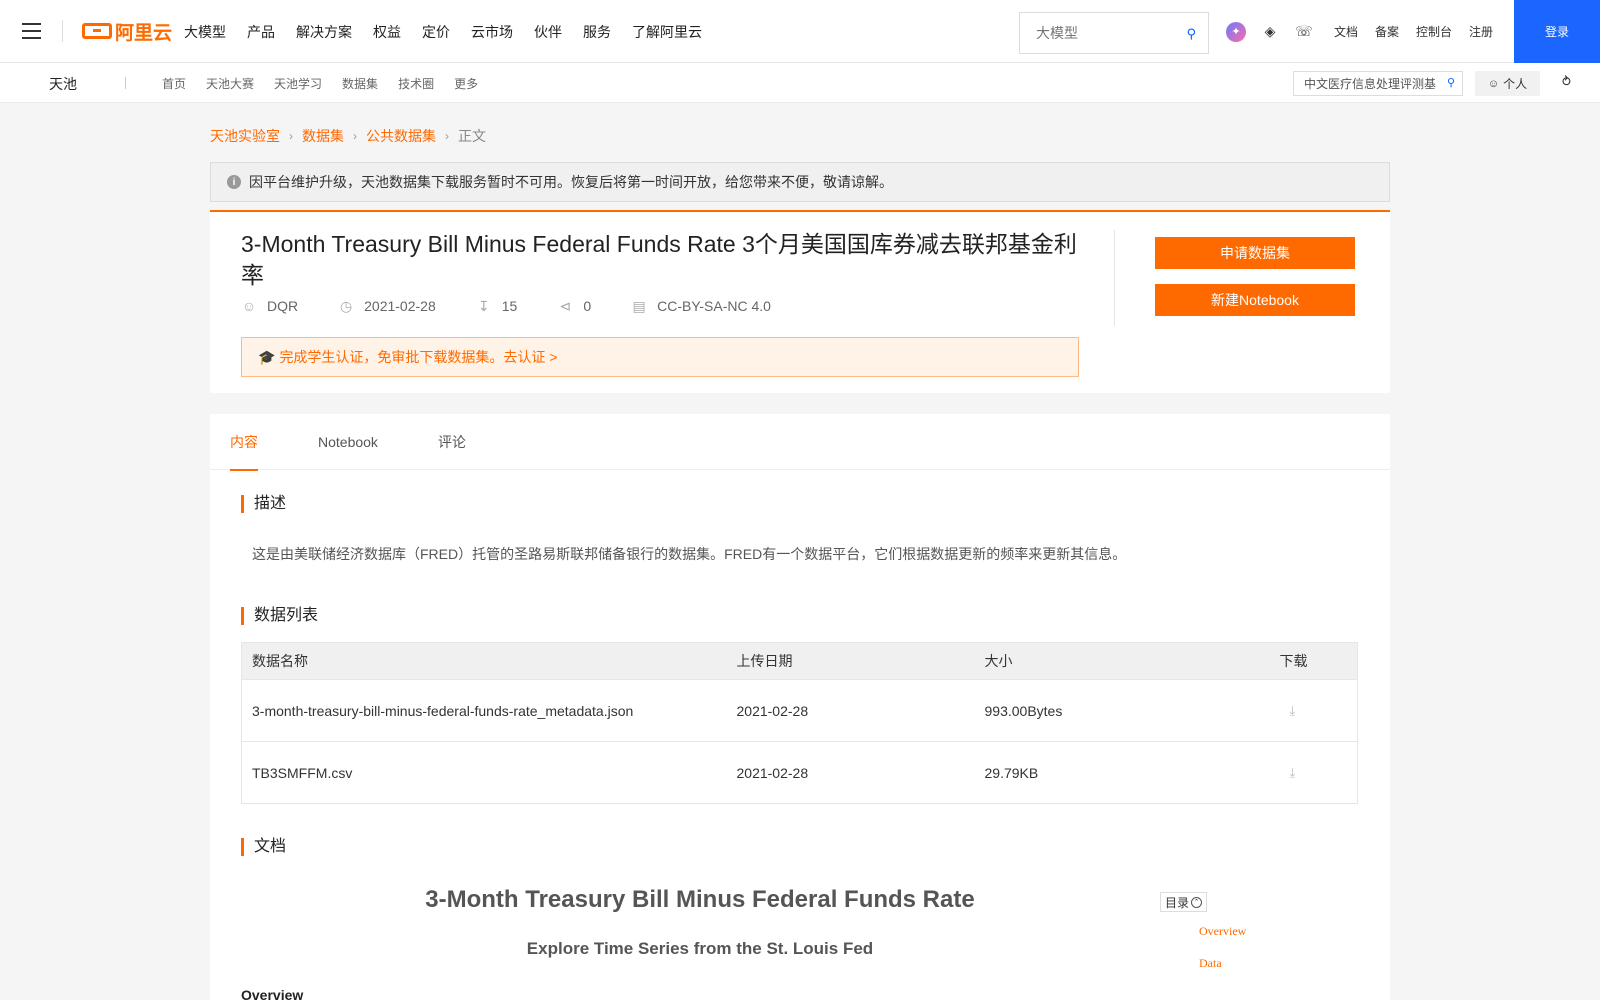 The width and height of the screenshot is (1600, 1000). Describe the element at coordinates (330, 83) in the screenshot. I see `subnav-links: 首页 天池大赛 天池学习 数据集 技术圈 更多` at that location.